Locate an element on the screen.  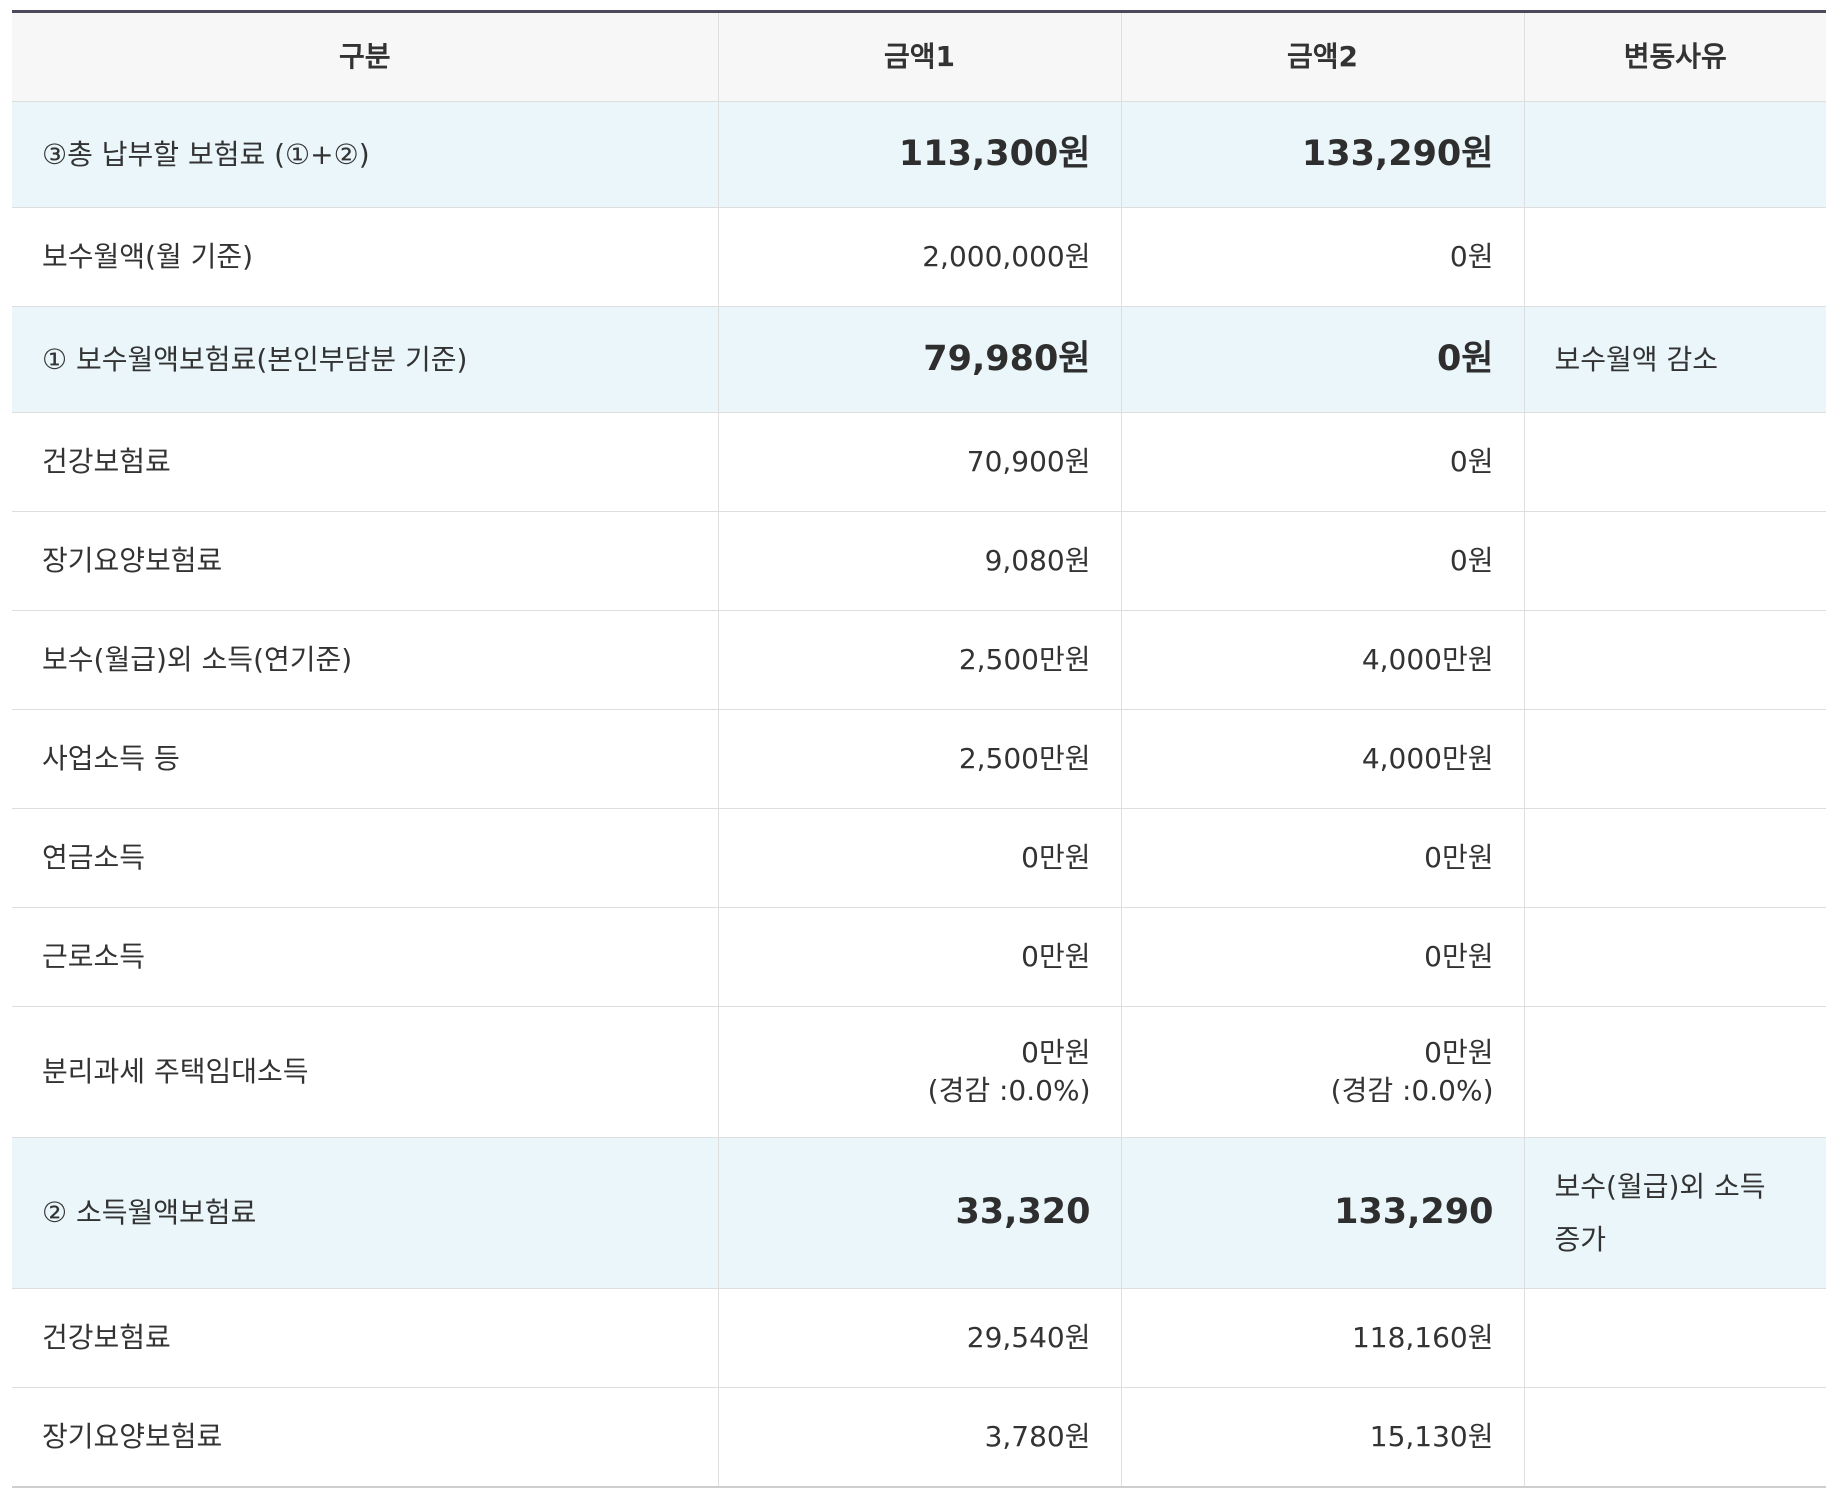
table-row: ③총 납부할 보험료 (①+②) 113,300원 133,290원 is located at coordinates (919, 154).